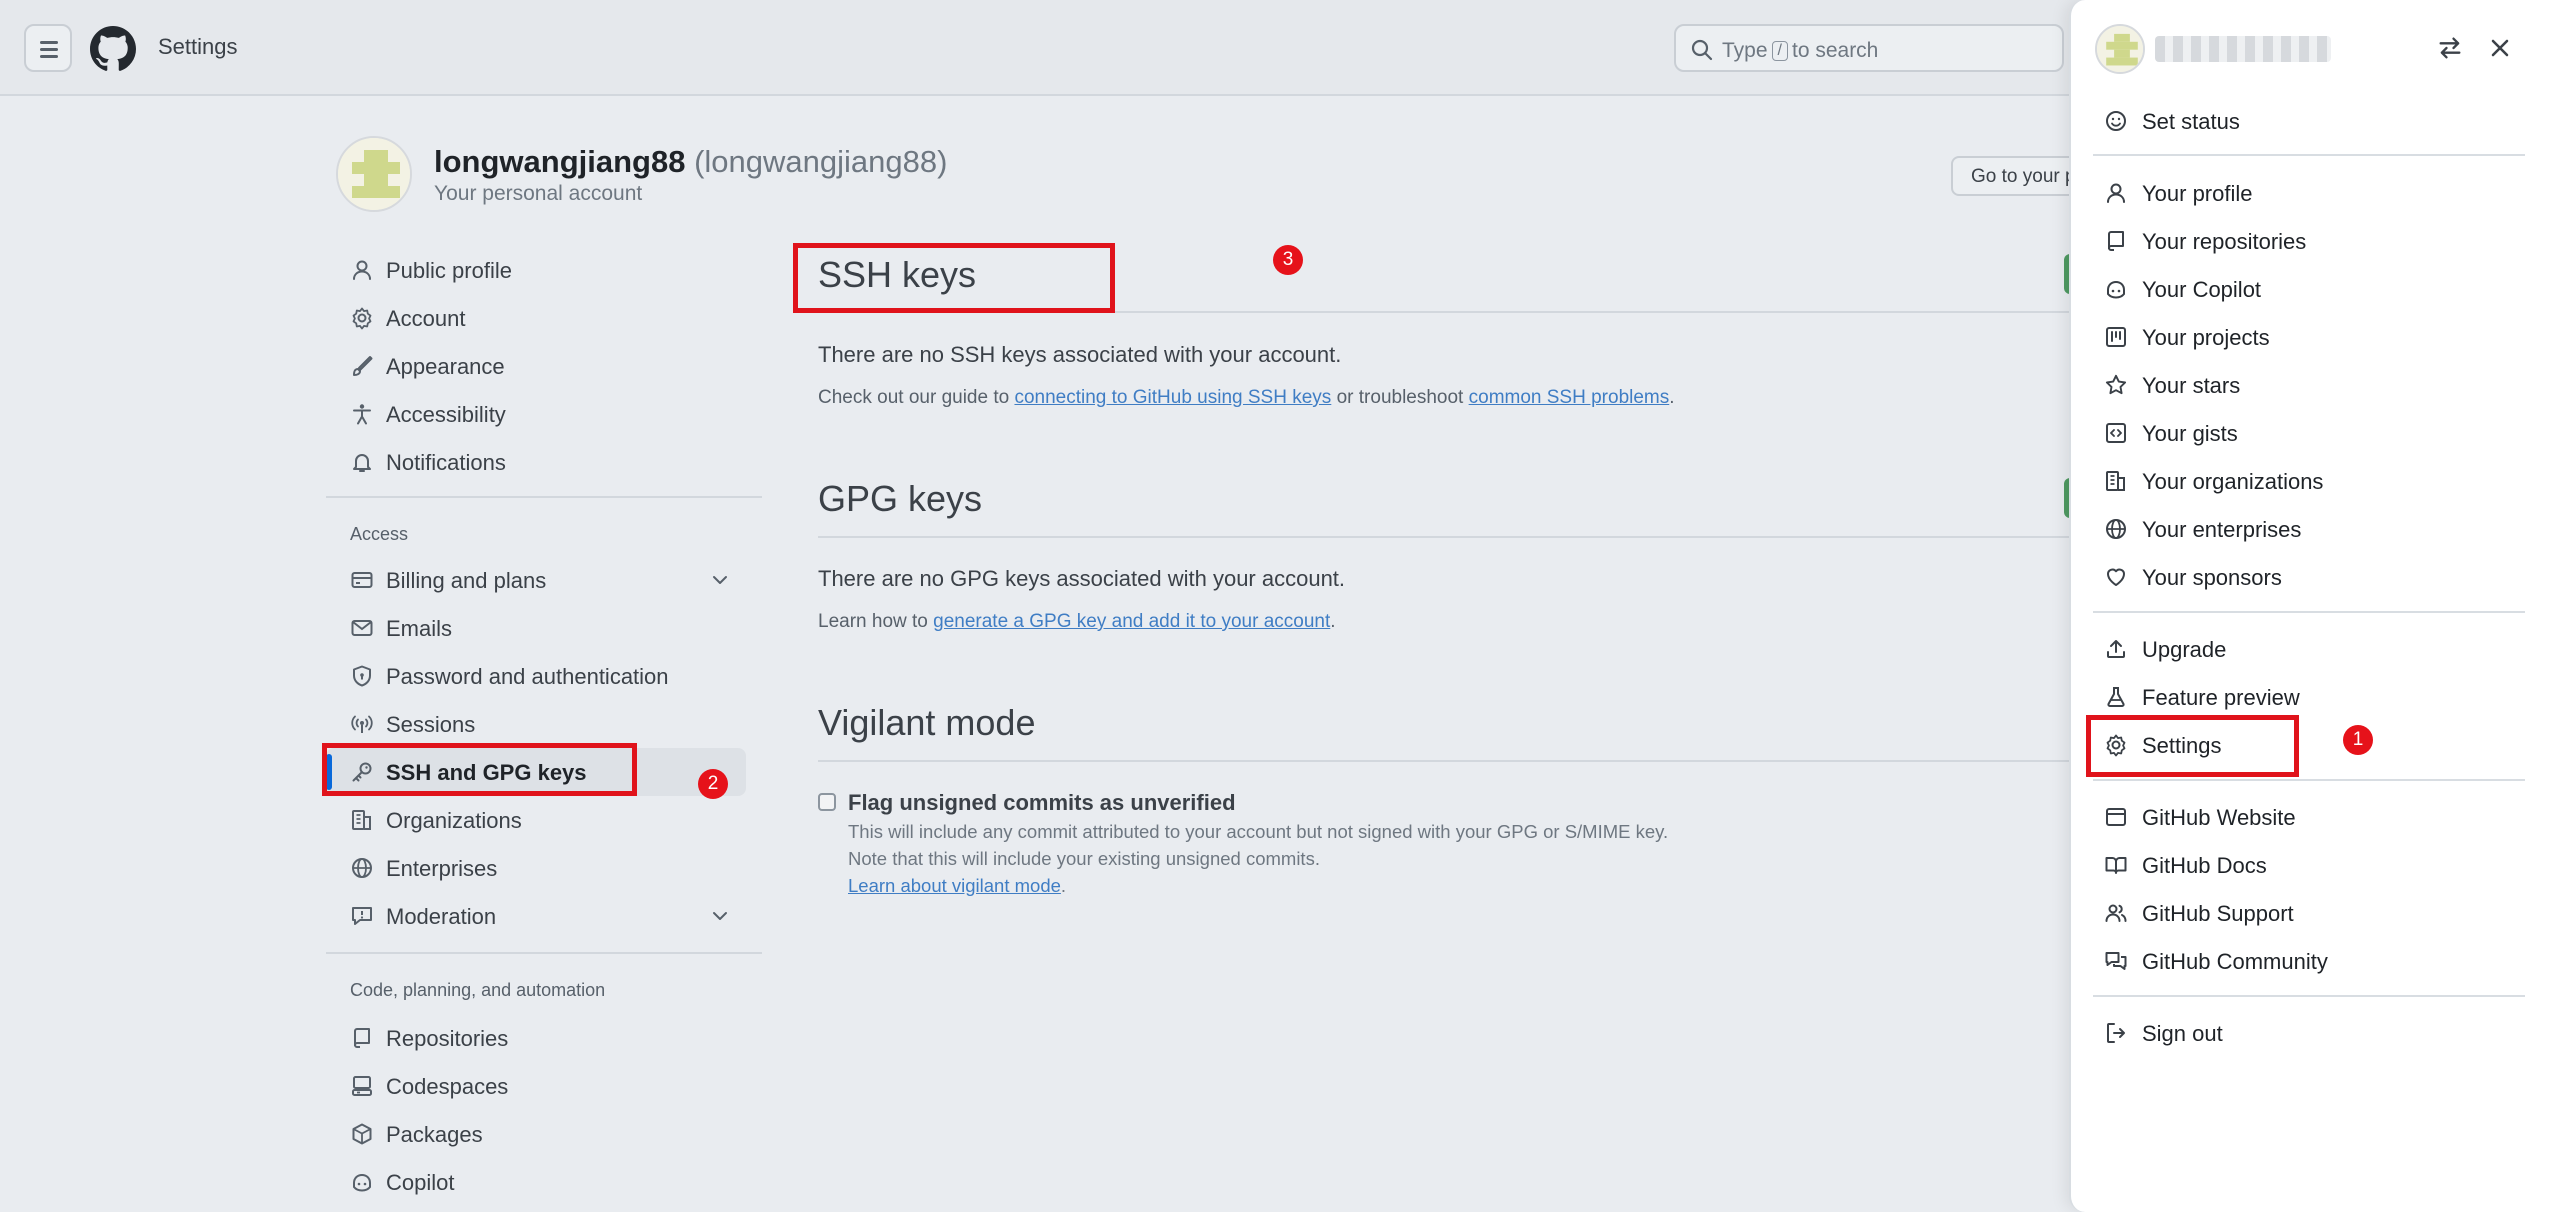  Describe the element at coordinates (362, 580) in the screenshot. I see `credit-card-icon` at that location.